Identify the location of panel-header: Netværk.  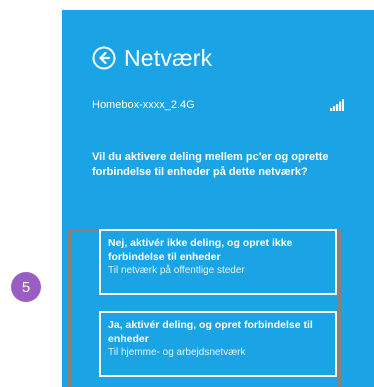
(152, 58).